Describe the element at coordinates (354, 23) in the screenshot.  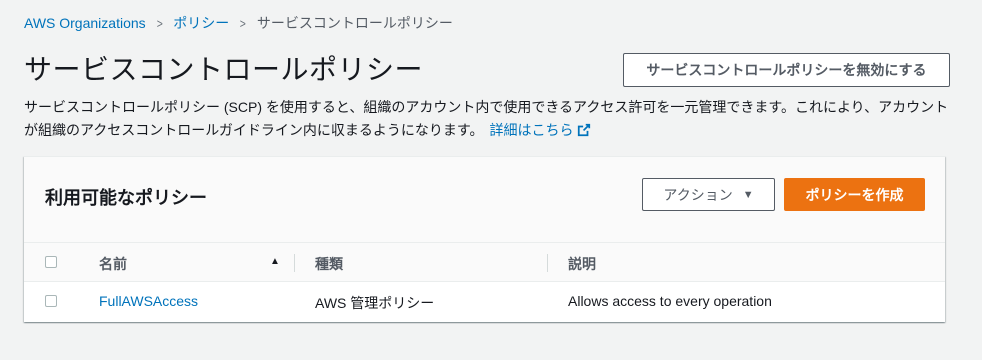
I see `breadcrumb-current: サービスコントロールポリシー` at that location.